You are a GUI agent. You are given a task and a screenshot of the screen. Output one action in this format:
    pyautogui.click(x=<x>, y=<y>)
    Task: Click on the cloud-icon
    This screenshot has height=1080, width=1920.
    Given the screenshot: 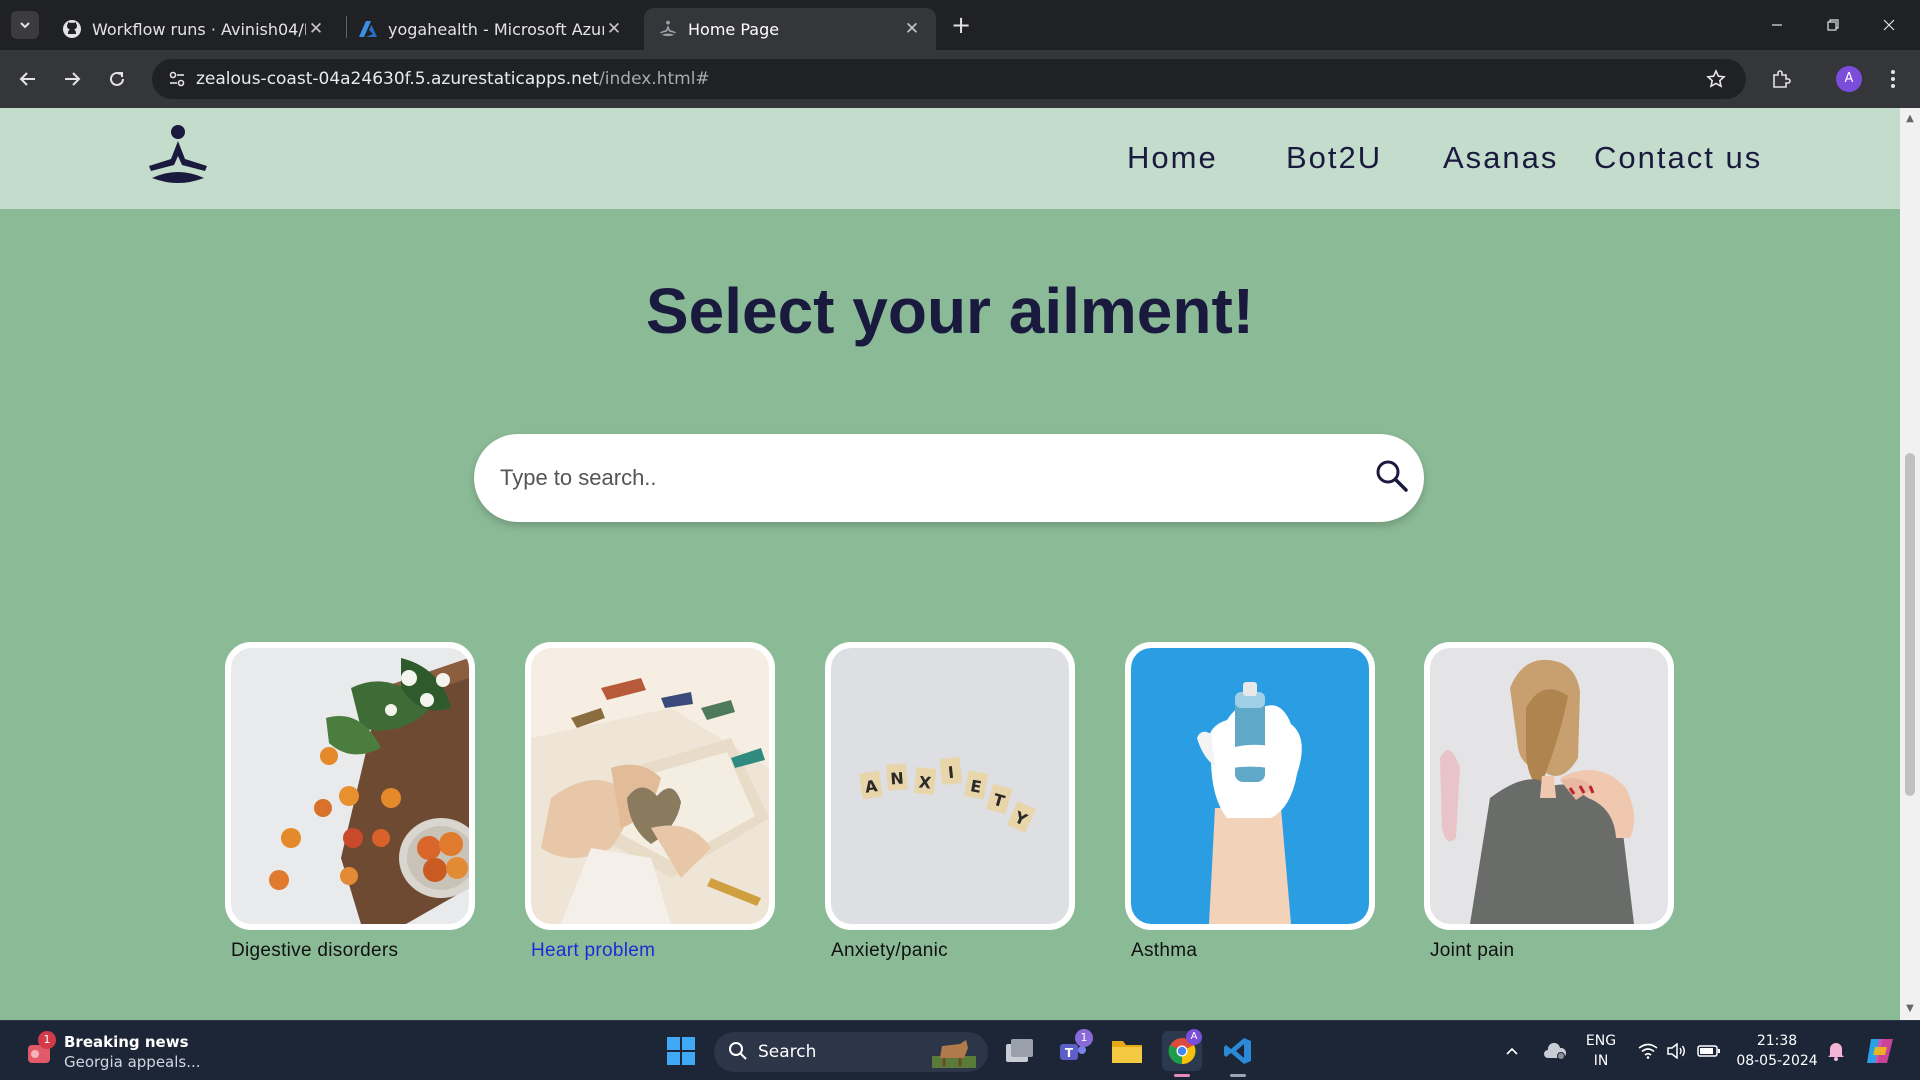 What is the action you would take?
    pyautogui.click(x=1555, y=1051)
    